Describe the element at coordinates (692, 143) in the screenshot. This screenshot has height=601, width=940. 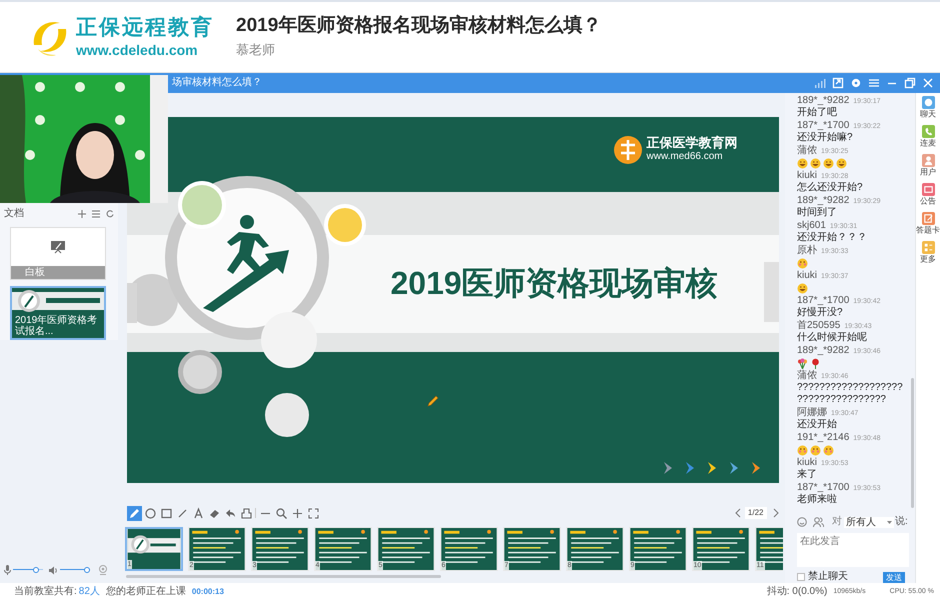
I see `slide-logo-name: 正保医学教育网` at that location.